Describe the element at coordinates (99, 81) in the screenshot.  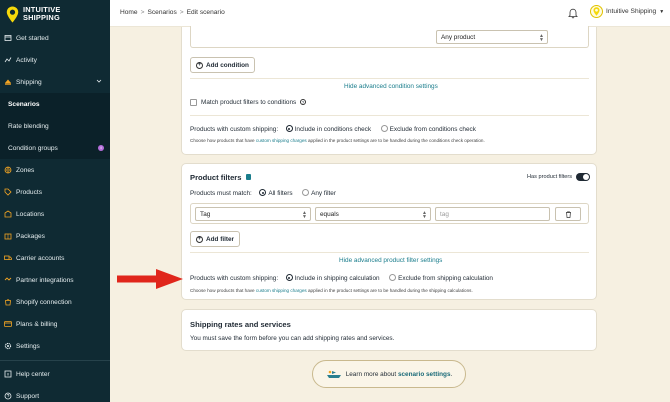
I see `chevron-down-icon` at that location.